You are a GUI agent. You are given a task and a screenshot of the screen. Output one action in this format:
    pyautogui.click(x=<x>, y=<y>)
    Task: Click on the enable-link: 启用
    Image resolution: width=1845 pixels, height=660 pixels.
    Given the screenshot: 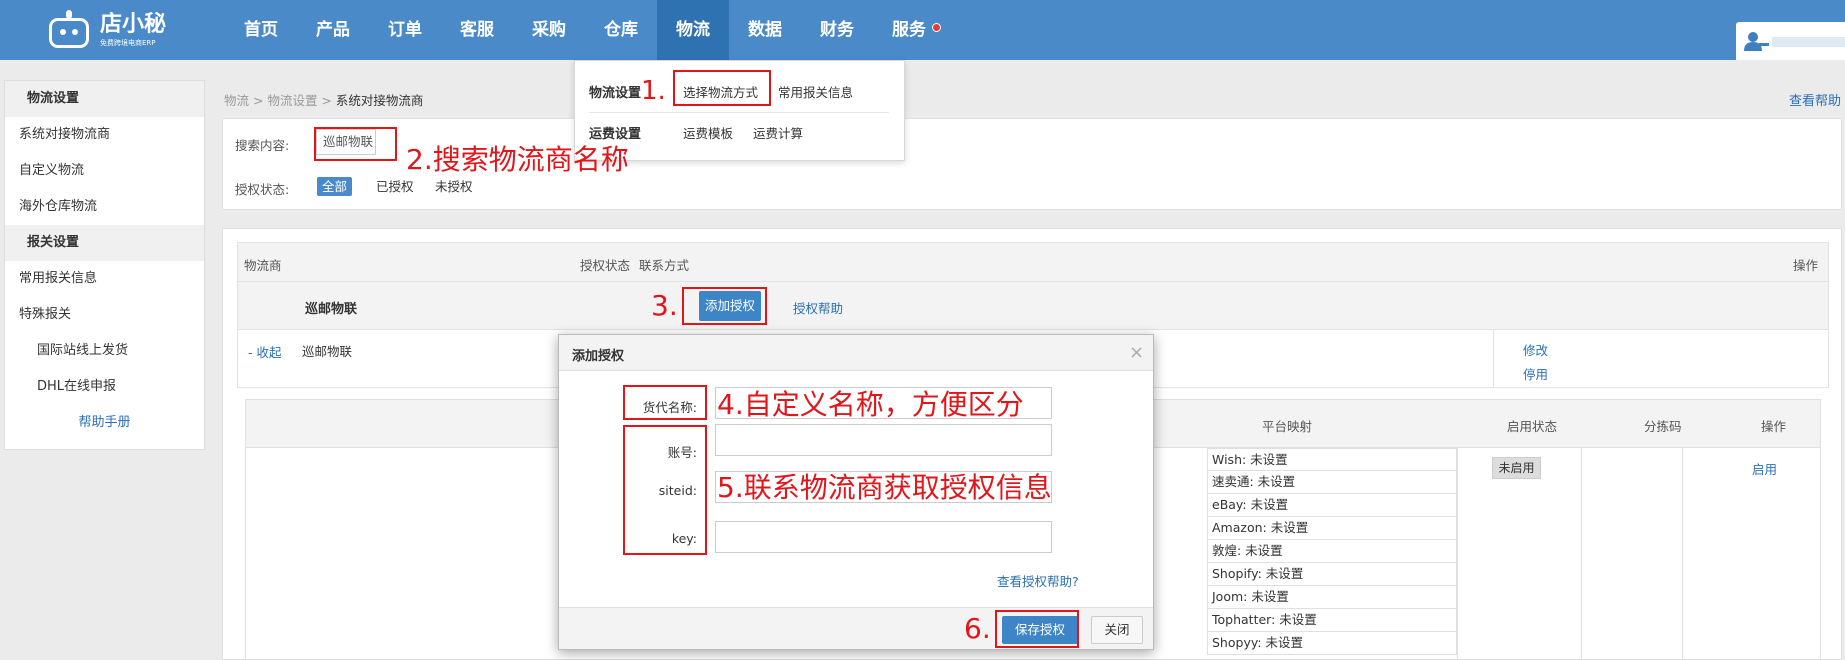 What is the action you would take?
    pyautogui.click(x=1764, y=468)
    